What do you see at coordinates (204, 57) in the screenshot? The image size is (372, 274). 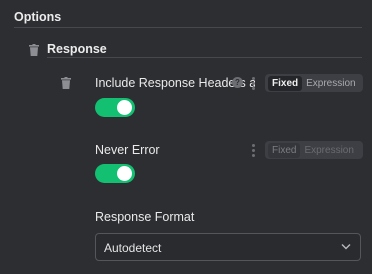 I see `group-divider` at bounding box center [204, 57].